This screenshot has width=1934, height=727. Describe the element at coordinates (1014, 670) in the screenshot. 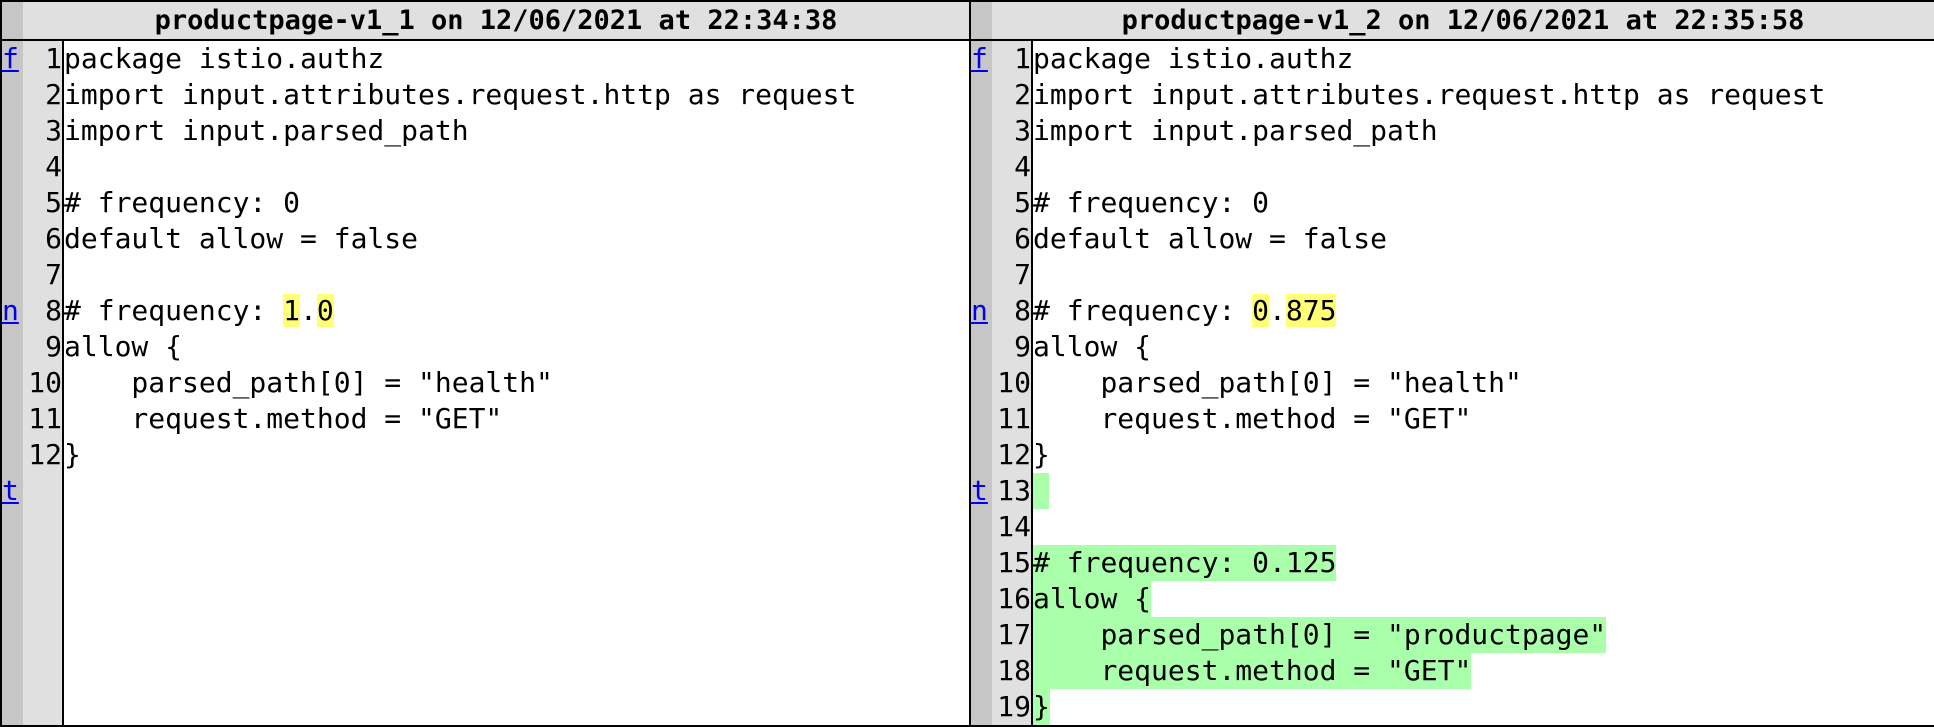

I see `line-number: 18` at that location.